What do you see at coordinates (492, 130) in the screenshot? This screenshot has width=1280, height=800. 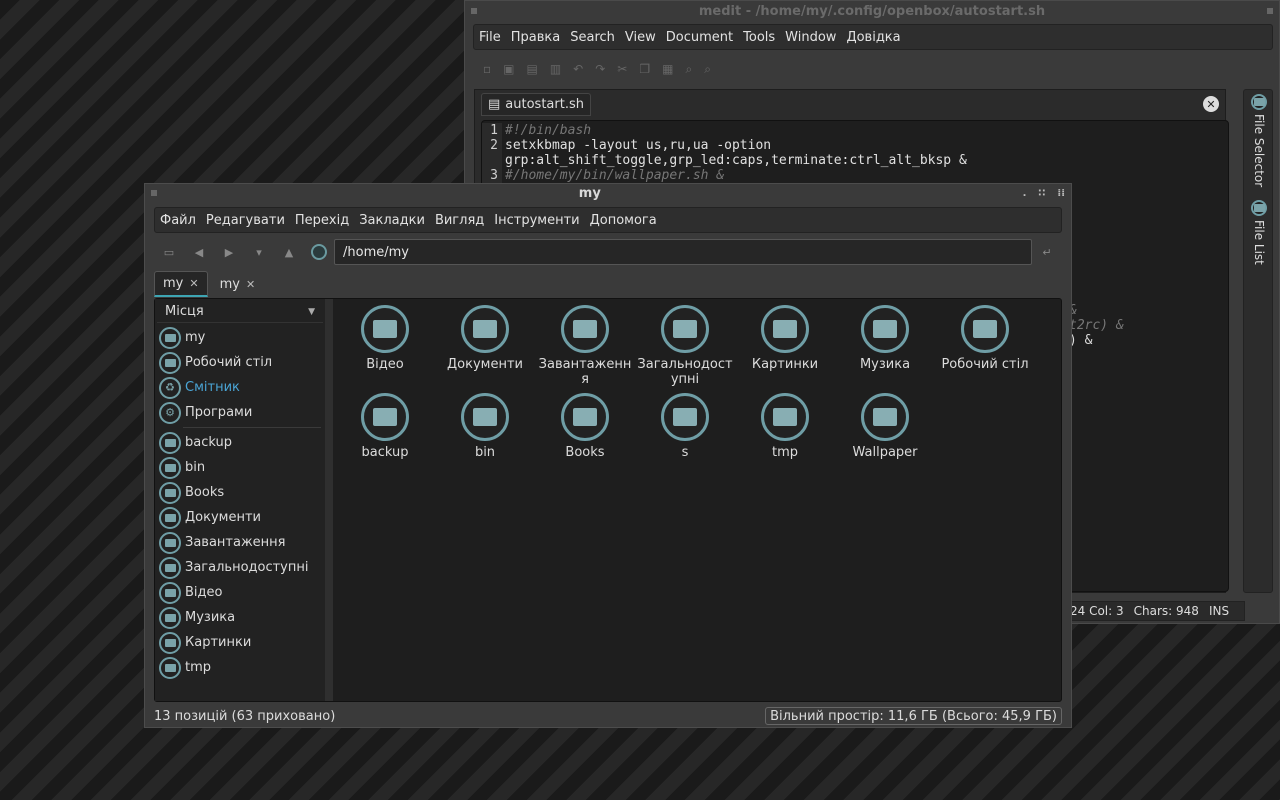 I see `line-number: 1` at bounding box center [492, 130].